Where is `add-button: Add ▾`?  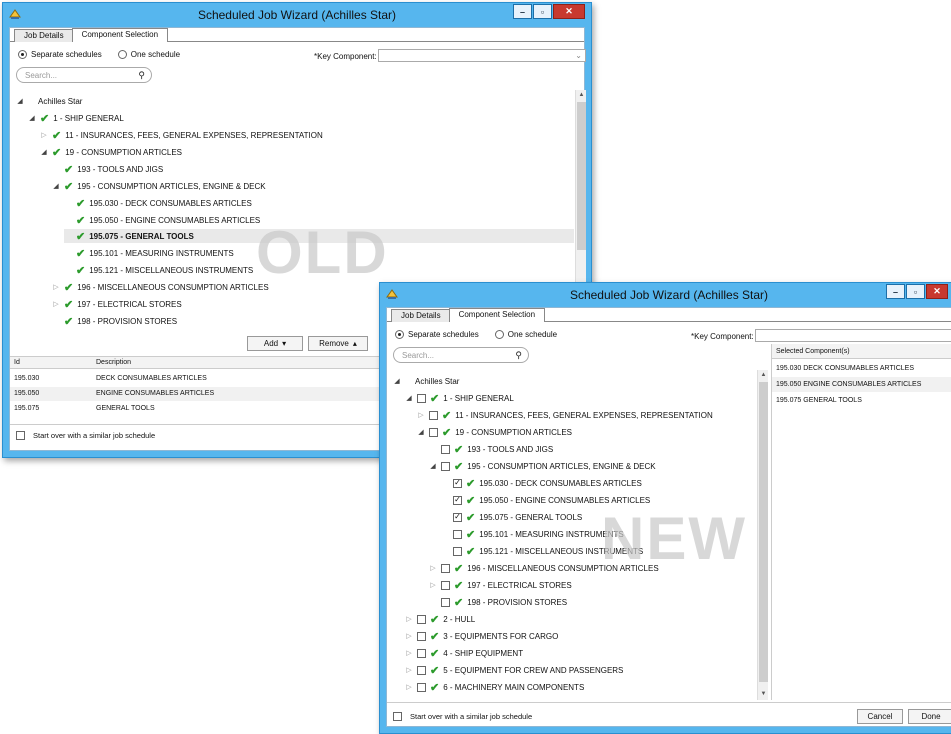
add-button: Add ▾ is located at coordinates (275, 343).